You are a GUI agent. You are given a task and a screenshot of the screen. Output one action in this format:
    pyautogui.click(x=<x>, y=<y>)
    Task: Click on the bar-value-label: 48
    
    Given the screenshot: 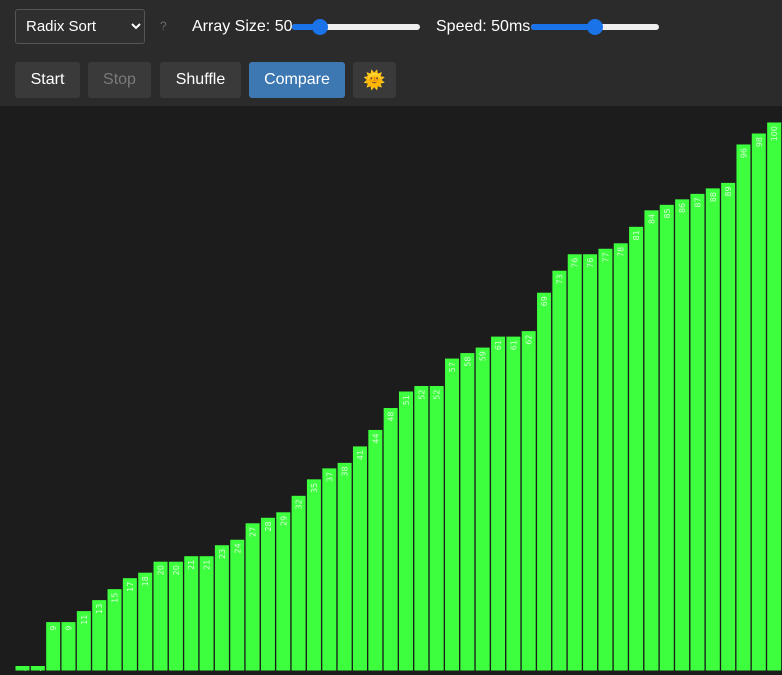 What is the action you would take?
    pyautogui.click(x=391, y=416)
    